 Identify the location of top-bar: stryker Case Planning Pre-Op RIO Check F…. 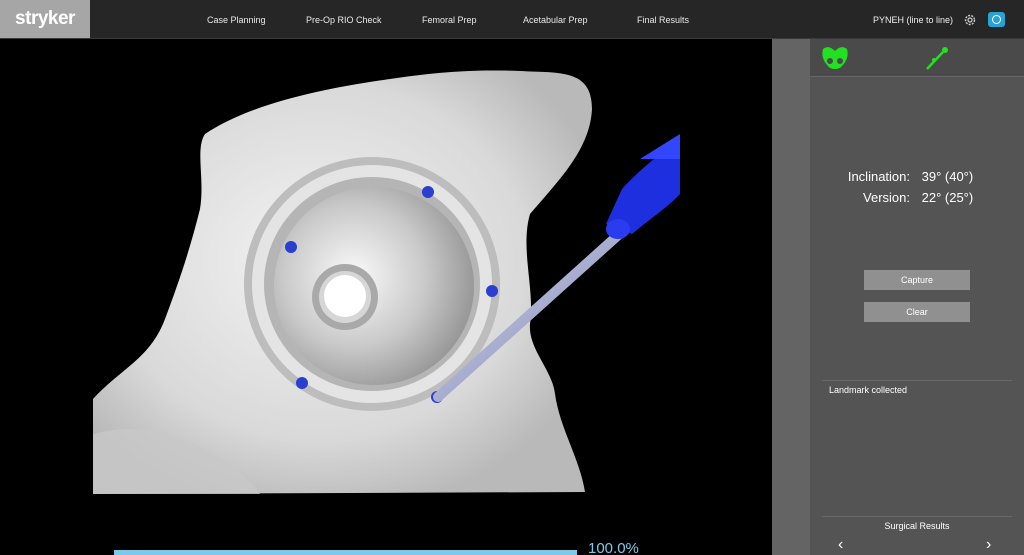
(512, 19).